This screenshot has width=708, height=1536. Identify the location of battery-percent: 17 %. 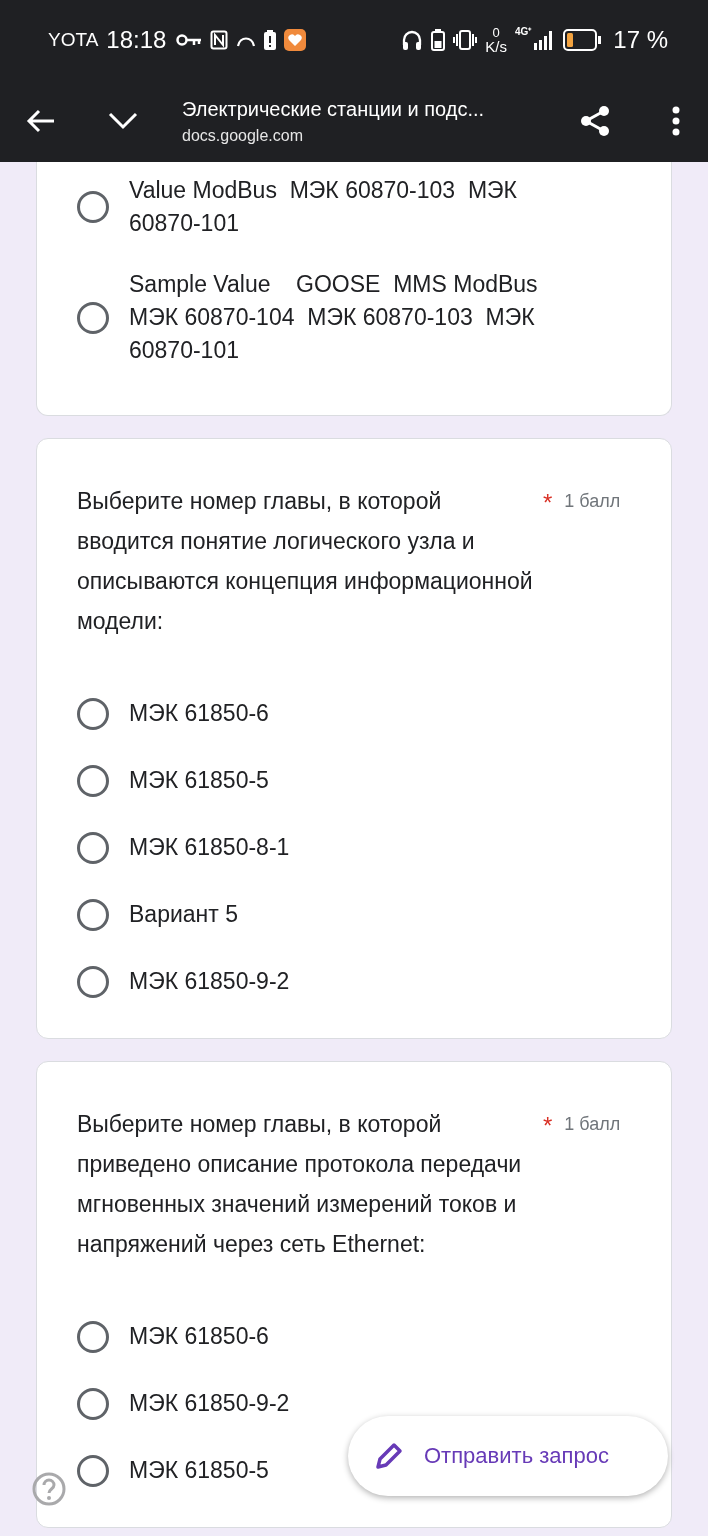
(640, 40).